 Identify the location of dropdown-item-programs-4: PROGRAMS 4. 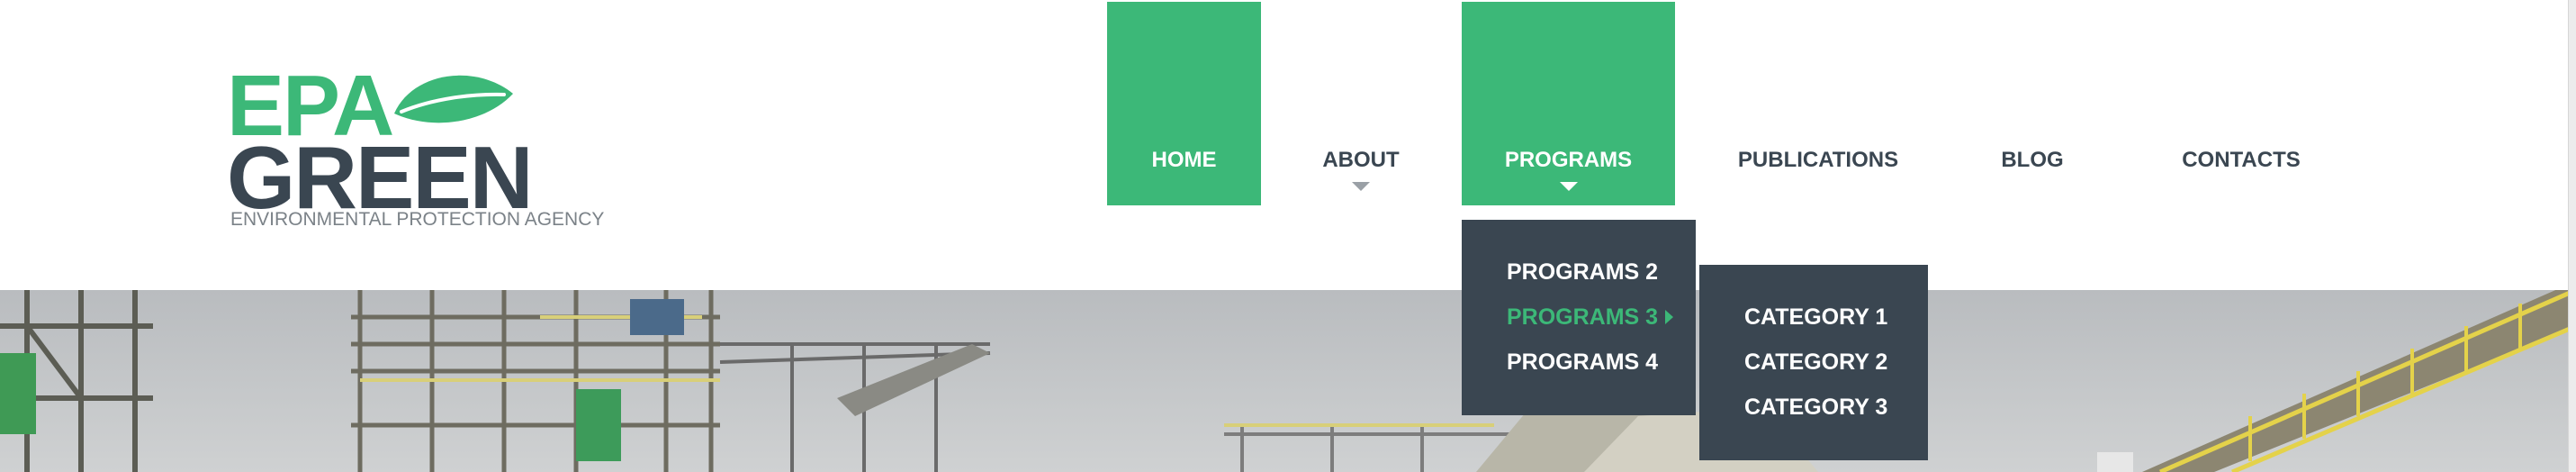
(1579, 362).